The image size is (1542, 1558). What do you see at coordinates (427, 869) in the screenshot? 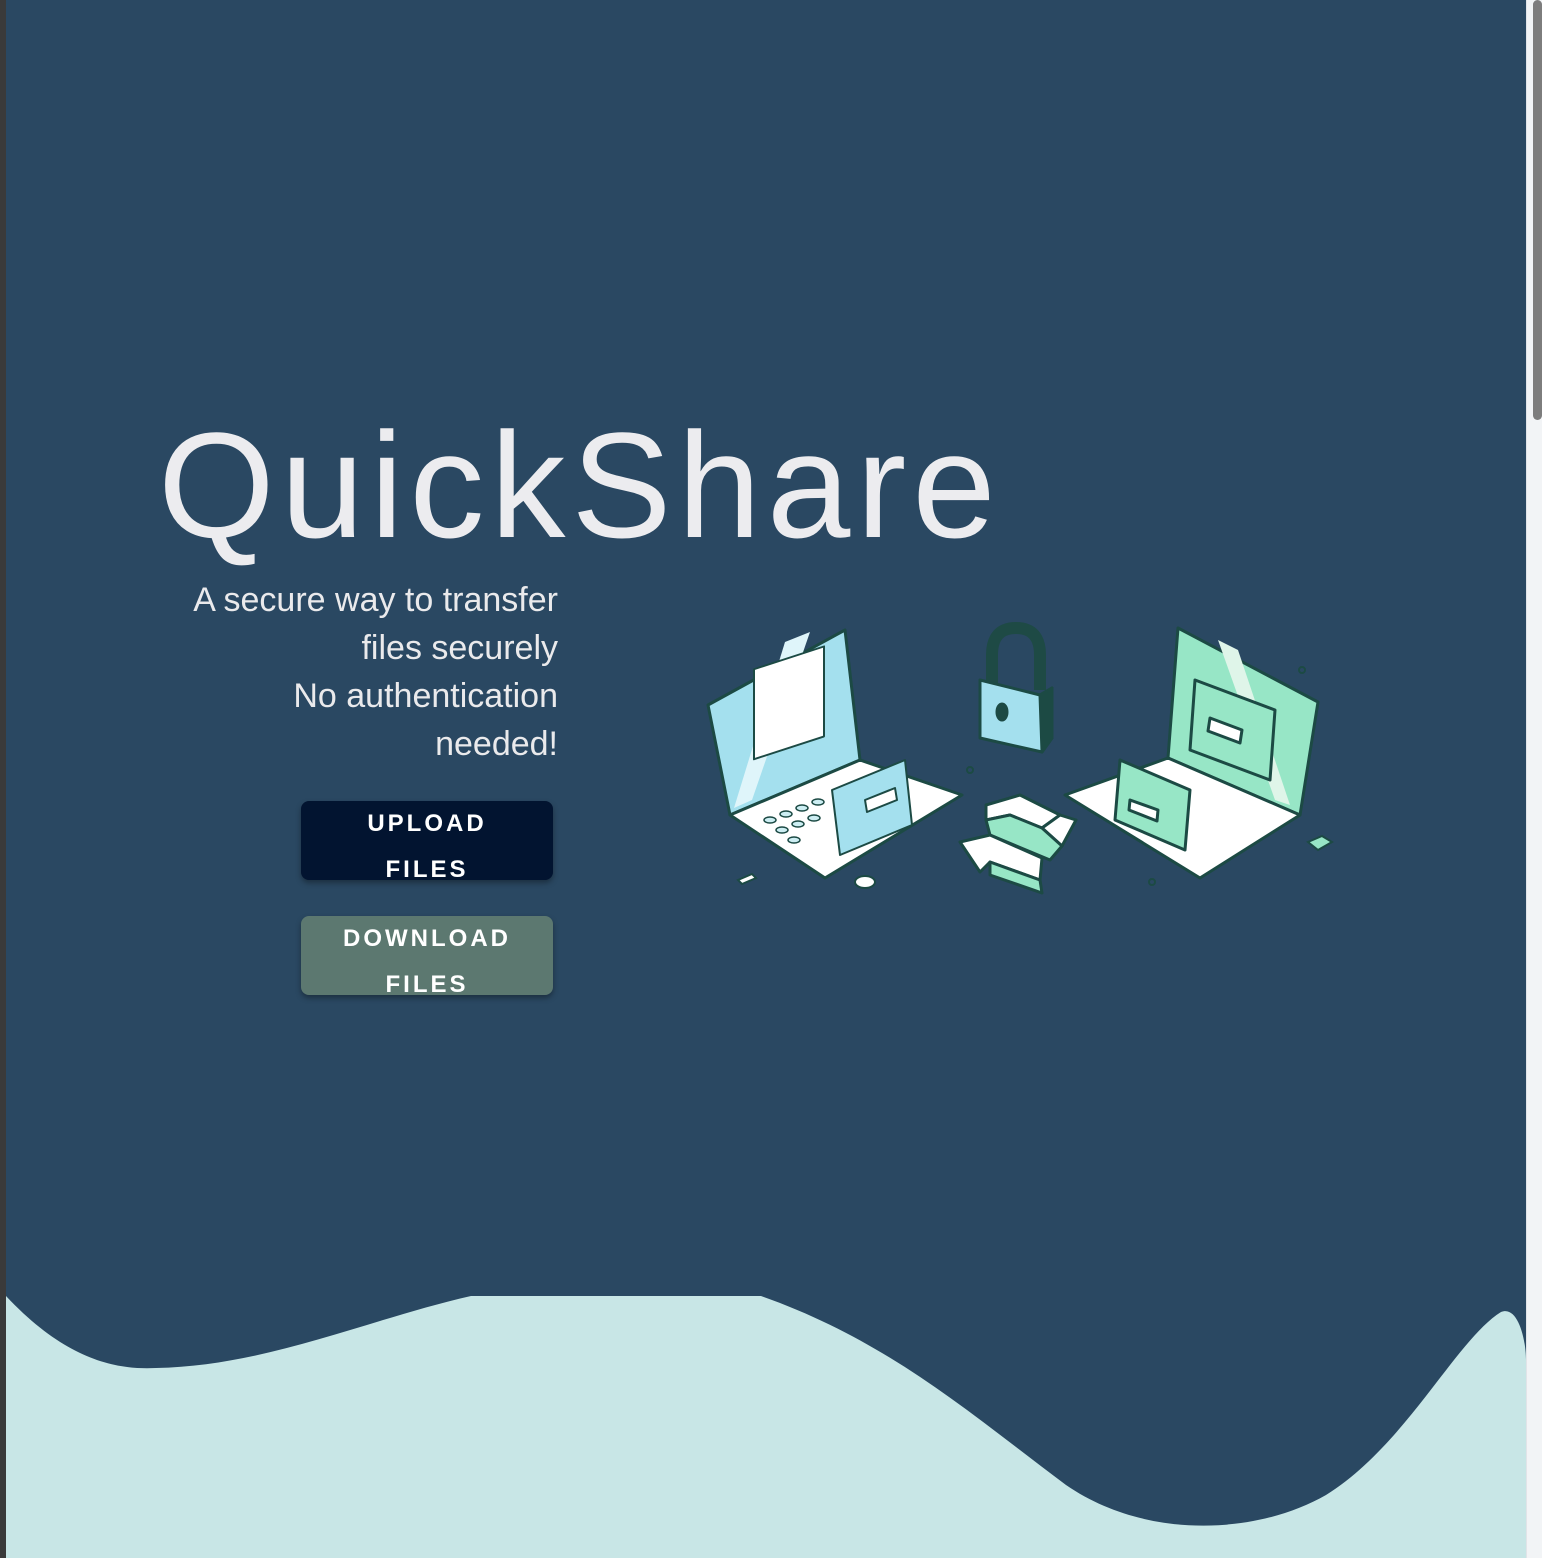
I see `upload-button-label: FILES` at bounding box center [427, 869].